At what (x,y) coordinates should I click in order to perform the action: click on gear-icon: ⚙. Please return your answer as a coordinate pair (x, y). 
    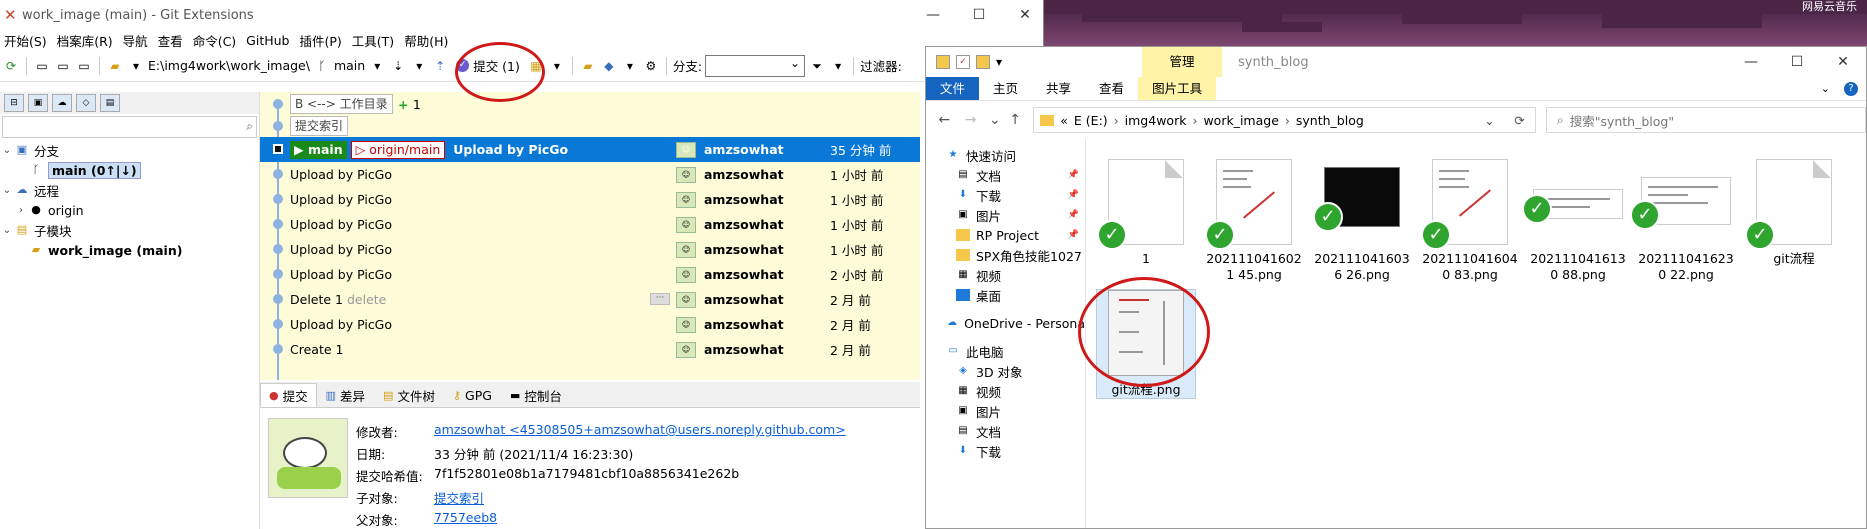
    Looking at the image, I should click on (651, 66).